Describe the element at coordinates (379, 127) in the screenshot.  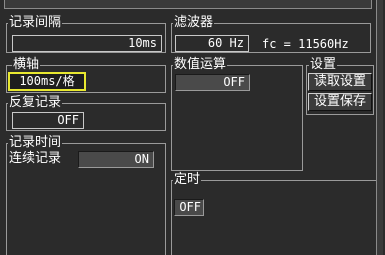
I see `right-scrollbar` at that location.